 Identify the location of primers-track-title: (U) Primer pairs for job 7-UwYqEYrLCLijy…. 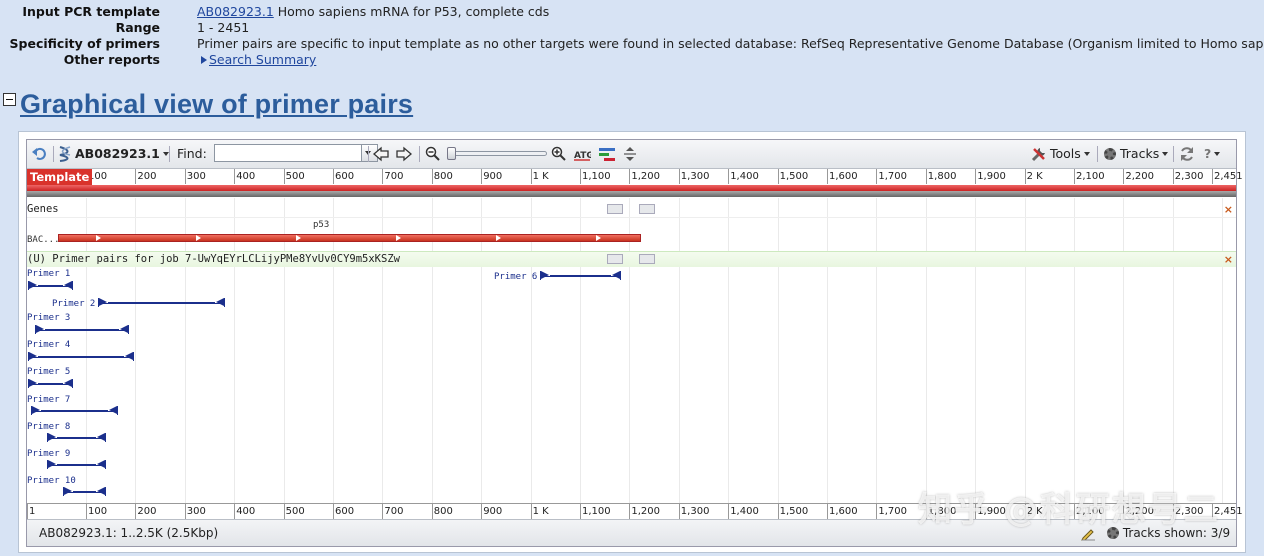
(213, 259).